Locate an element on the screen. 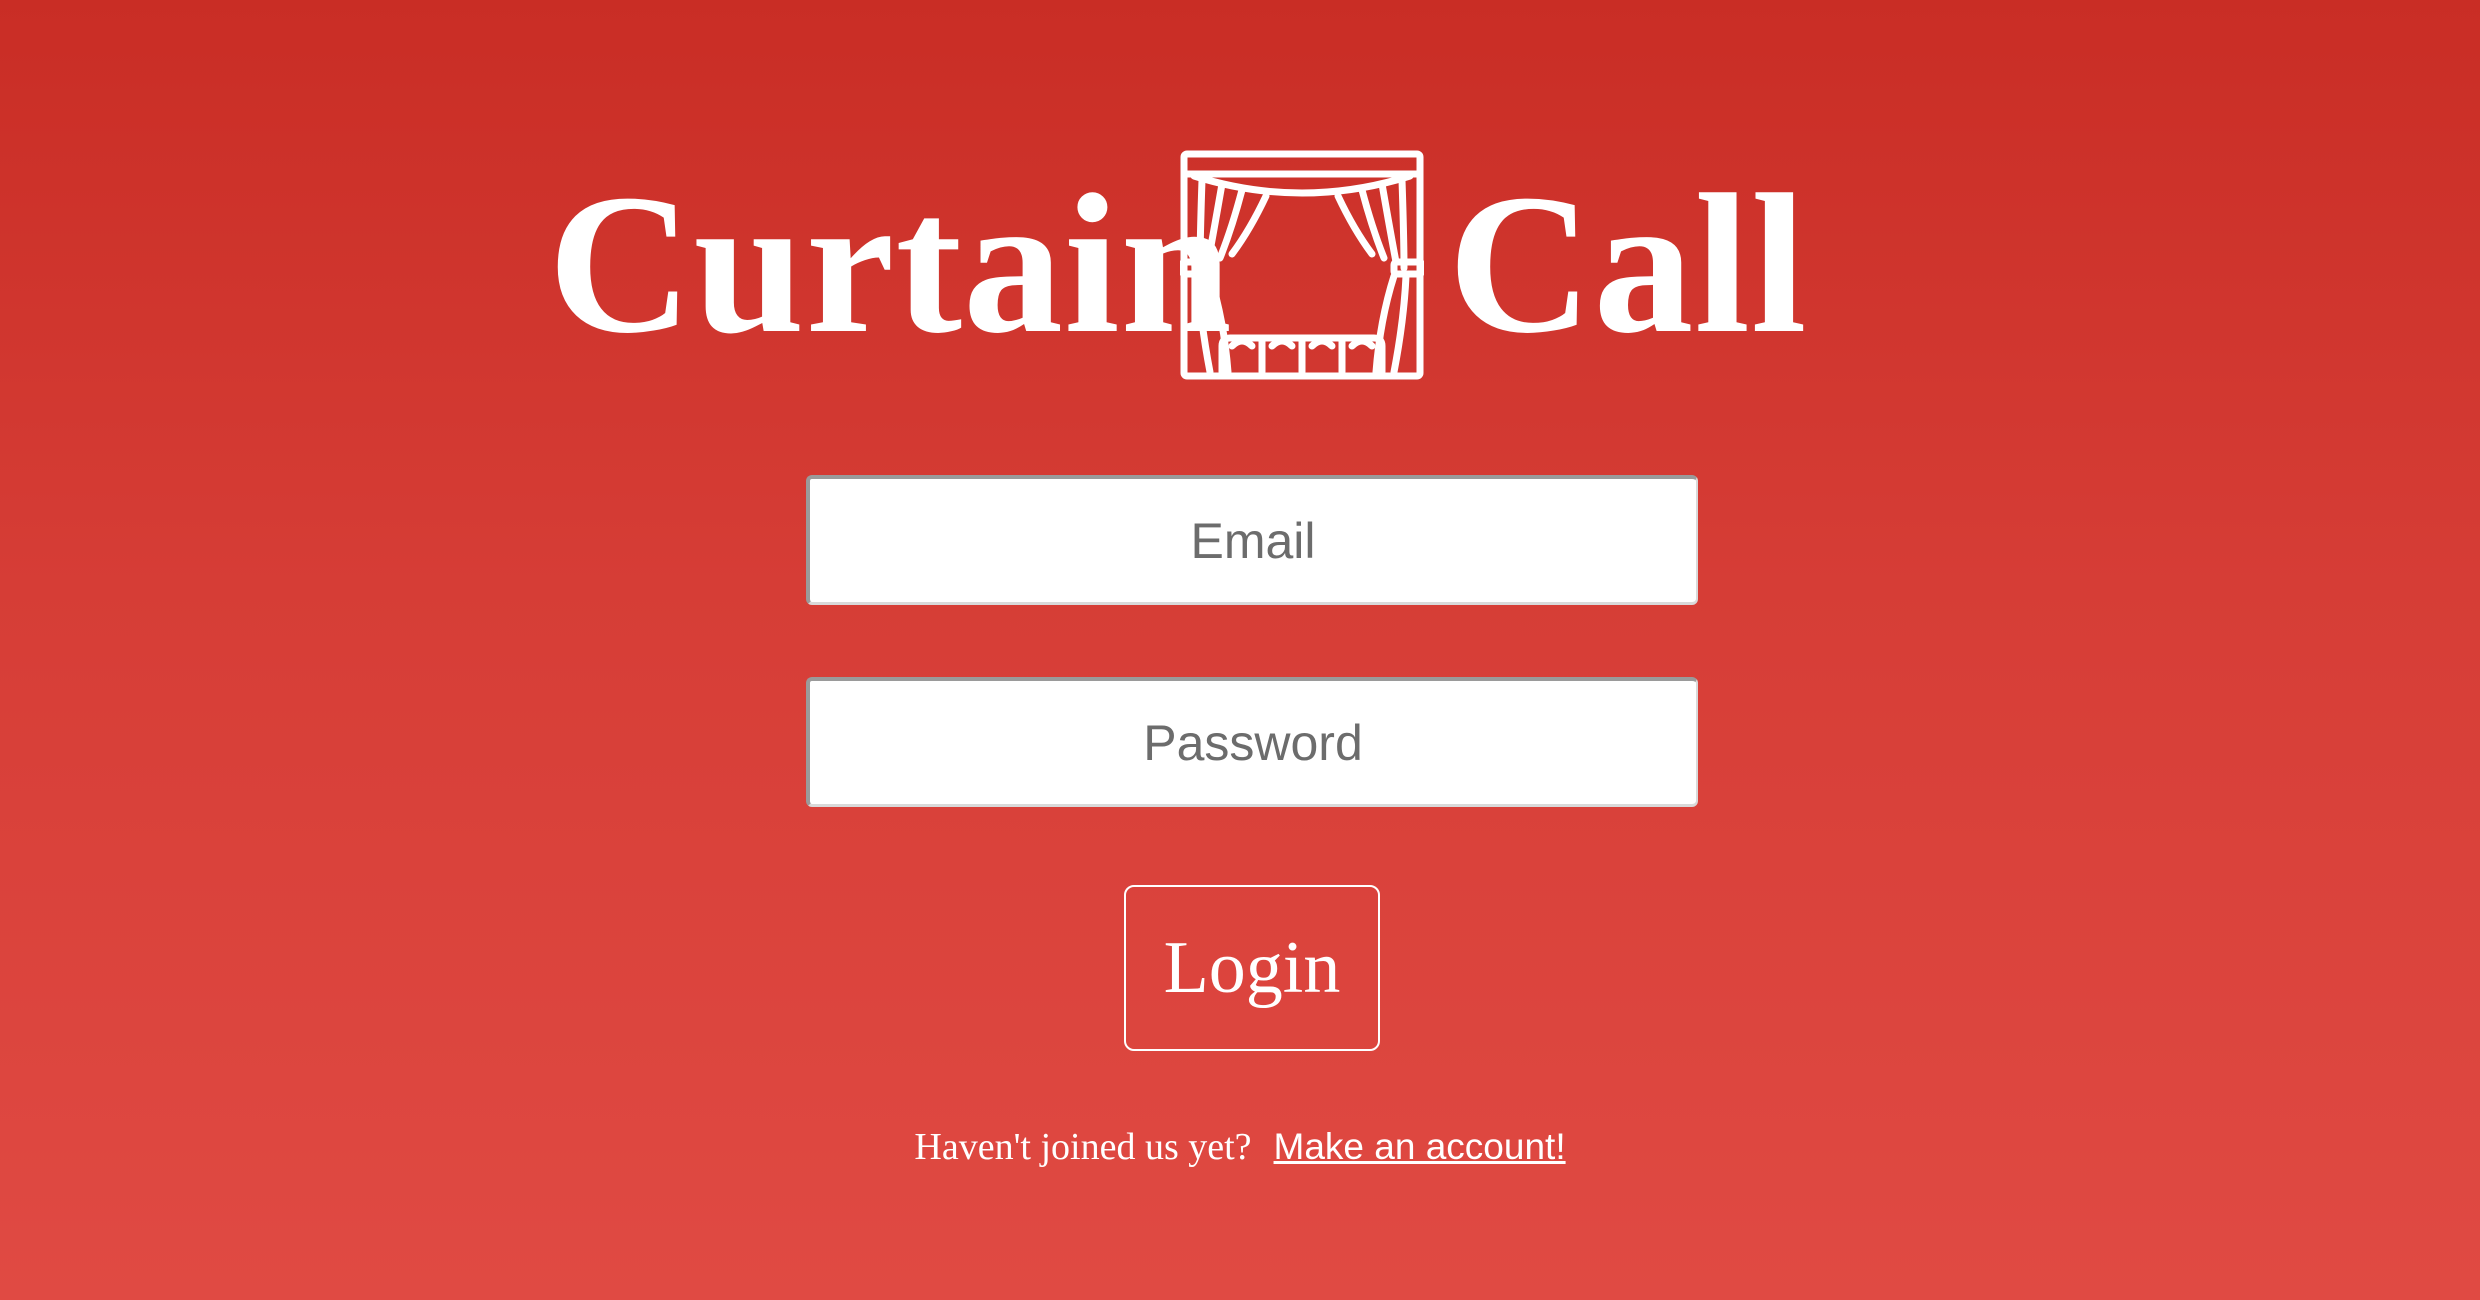 The width and height of the screenshot is (2480, 1300). theater-curtain-icon is located at coordinates (1302, 265).